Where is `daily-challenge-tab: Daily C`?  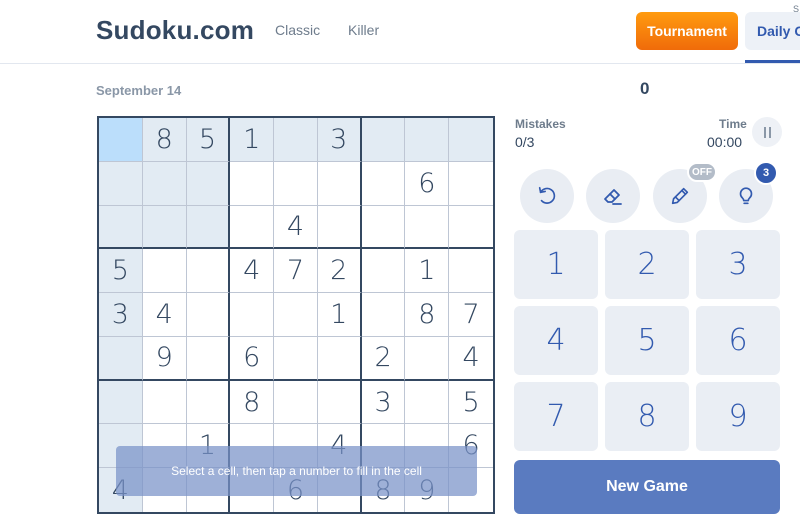
daily-challenge-tab: Daily C is located at coordinates (772, 31).